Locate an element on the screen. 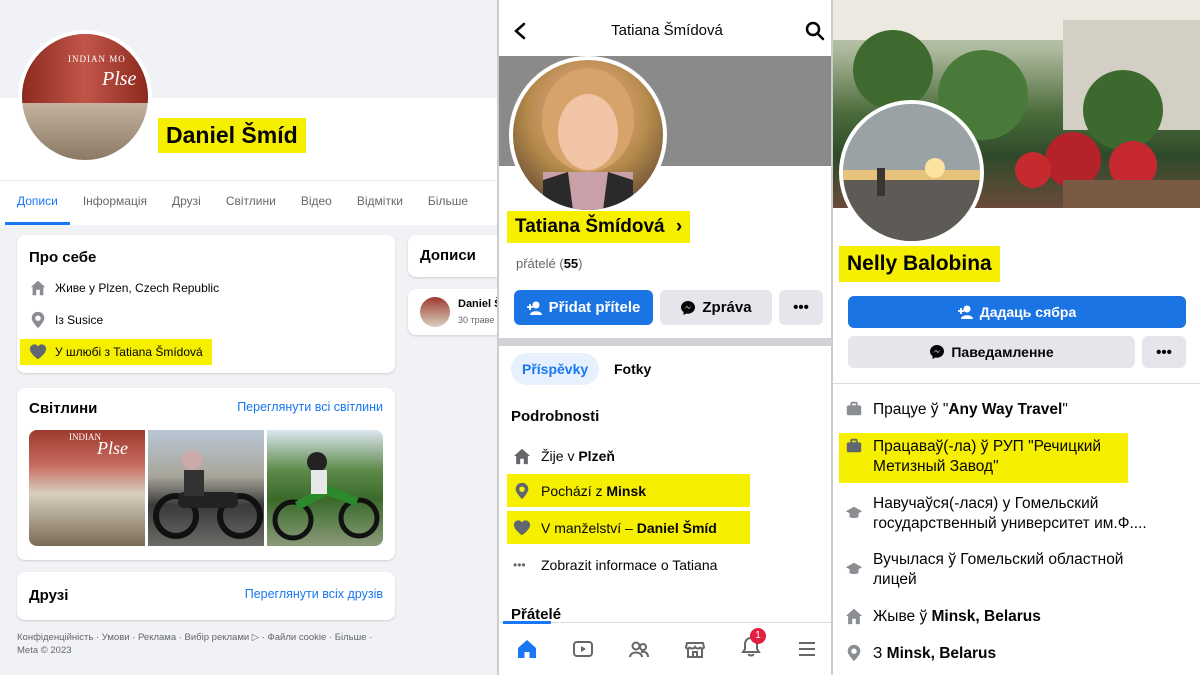 The image size is (1200, 675). message-button: Zpráva is located at coordinates (716, 307).